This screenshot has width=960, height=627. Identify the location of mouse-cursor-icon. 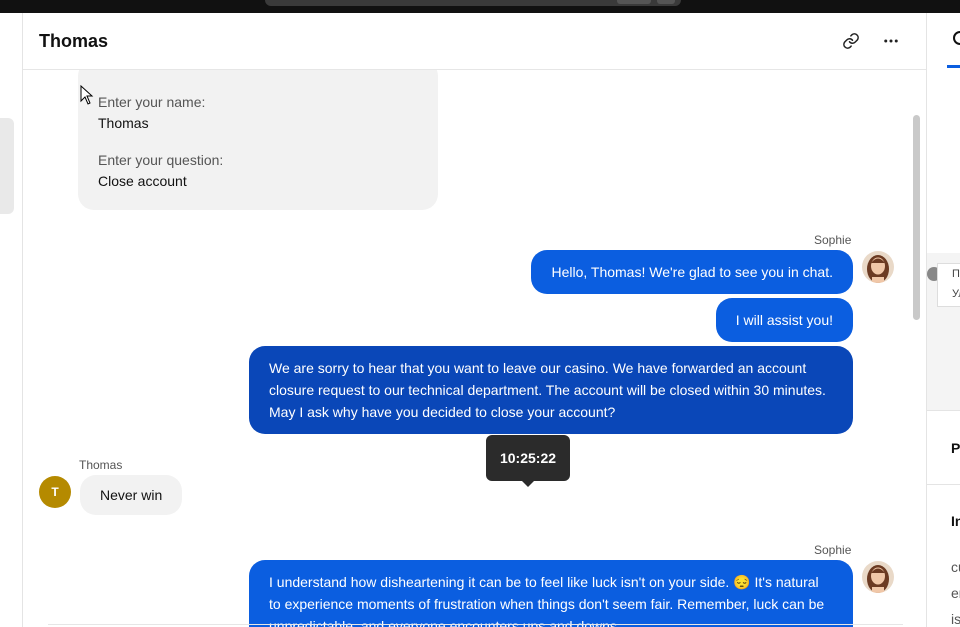
(87, 95).